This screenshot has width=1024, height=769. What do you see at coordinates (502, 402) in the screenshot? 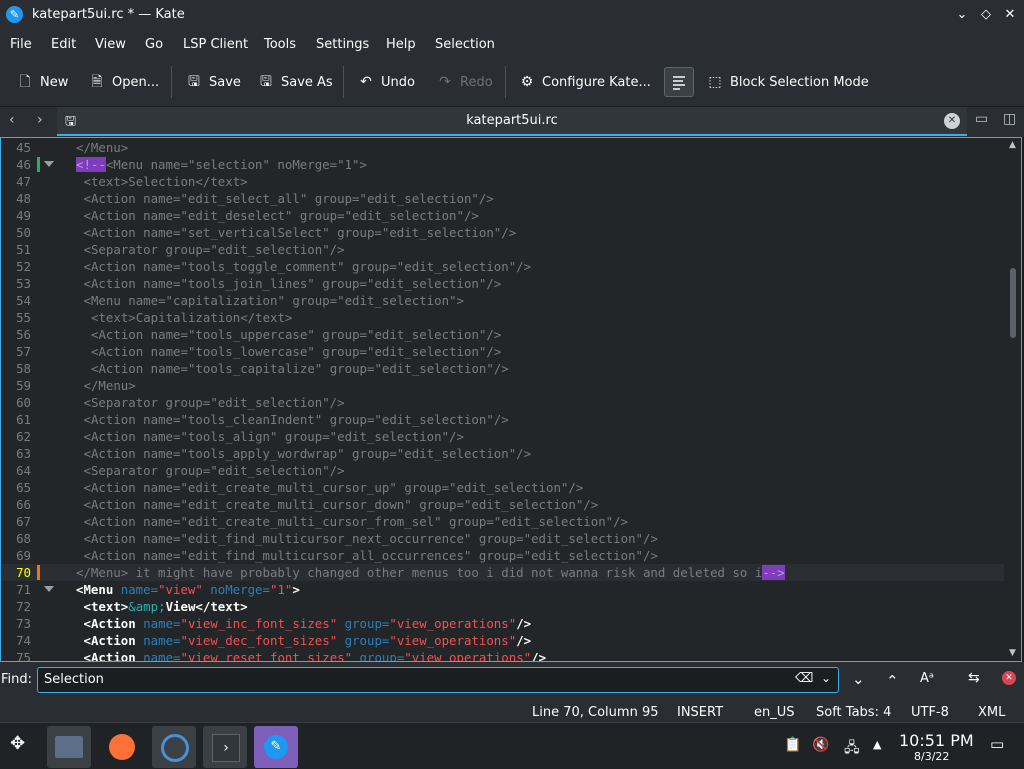
I see `code-line: 60 <Separator group="edit_selection"/>` at bounding box center [502, 402].